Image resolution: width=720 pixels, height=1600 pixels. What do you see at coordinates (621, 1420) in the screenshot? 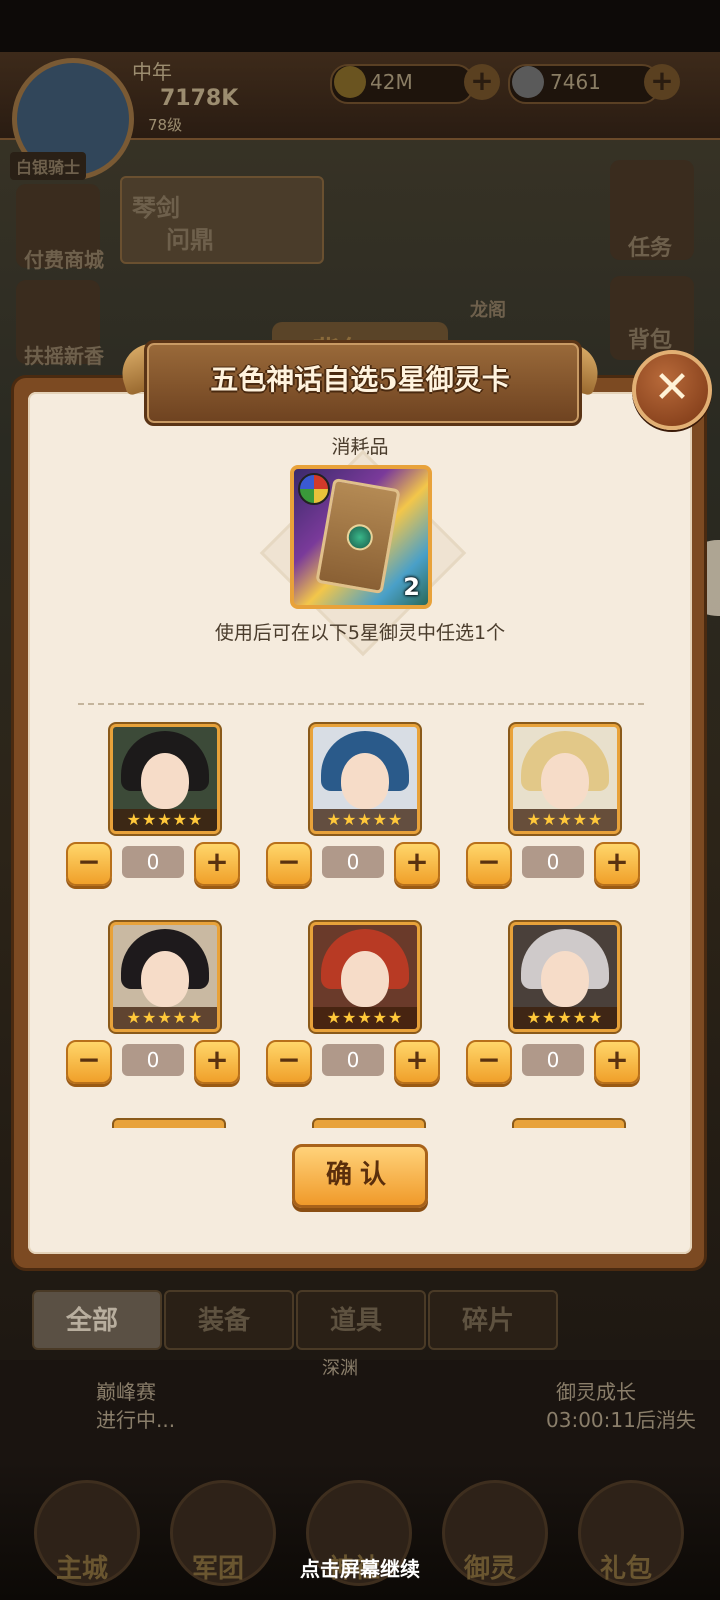
I see `growth-event-timer: 03:00:11后消失` at bounding box center [621, 1420].